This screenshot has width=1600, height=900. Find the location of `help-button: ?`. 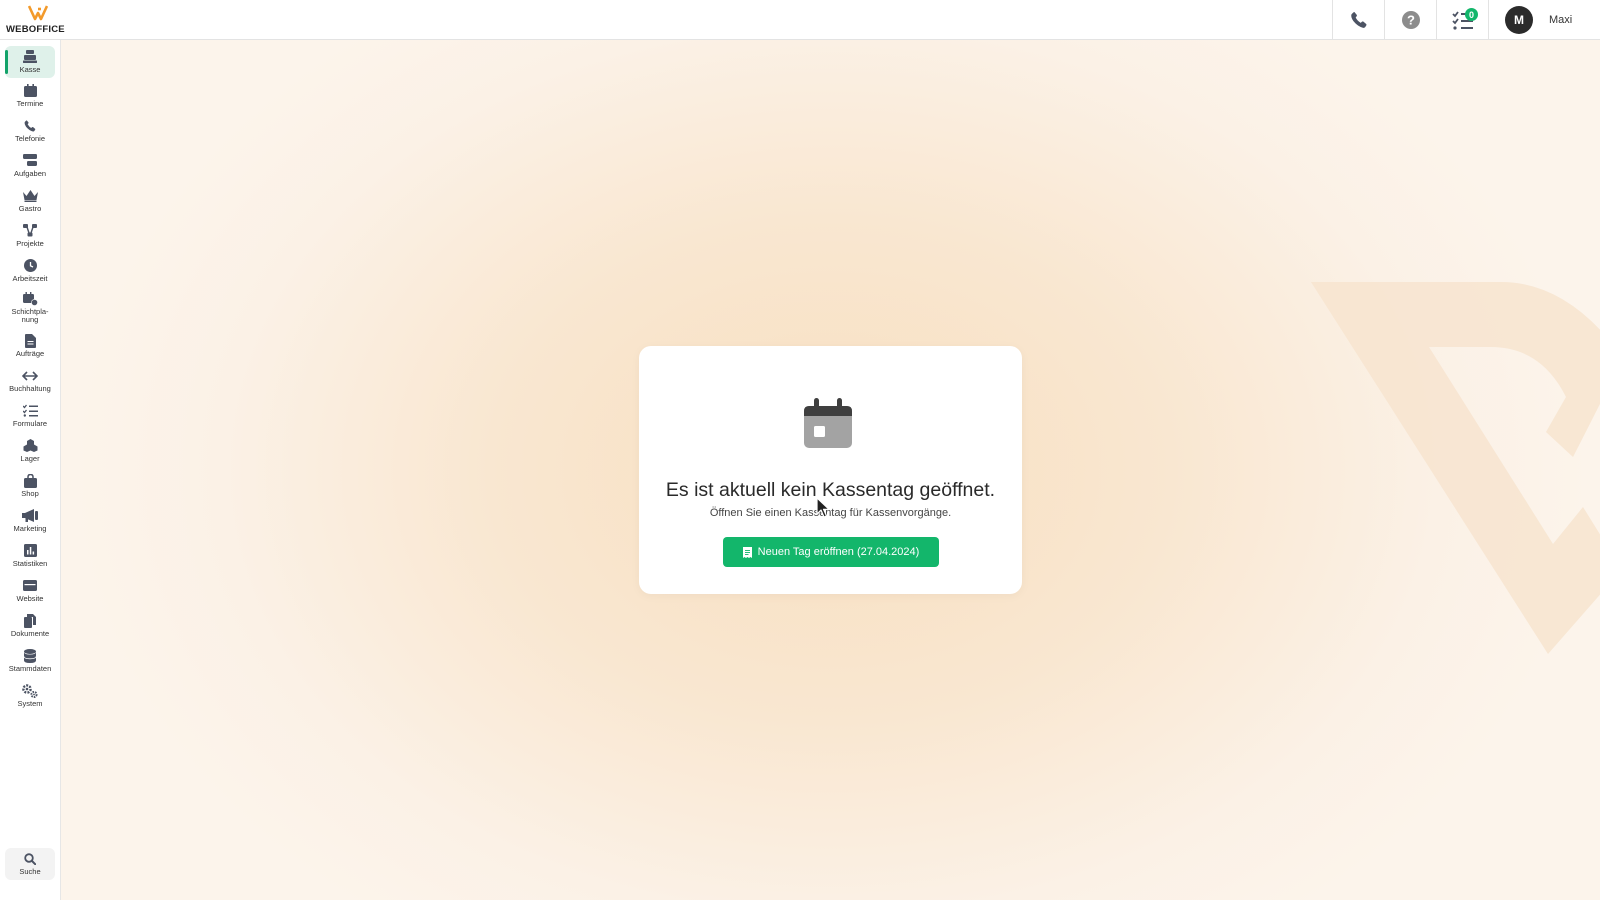

help-button: ? is located at coordinates (1410, 20).